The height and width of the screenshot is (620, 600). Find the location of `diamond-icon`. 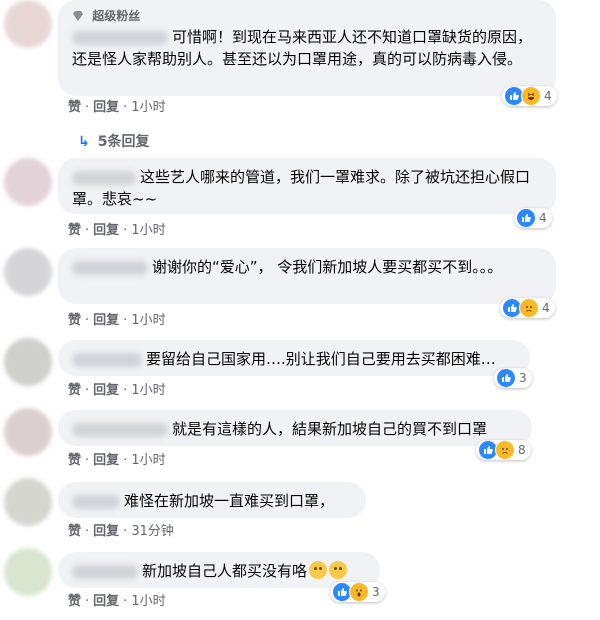

diamond-icon is located at coordinates (78, 16).